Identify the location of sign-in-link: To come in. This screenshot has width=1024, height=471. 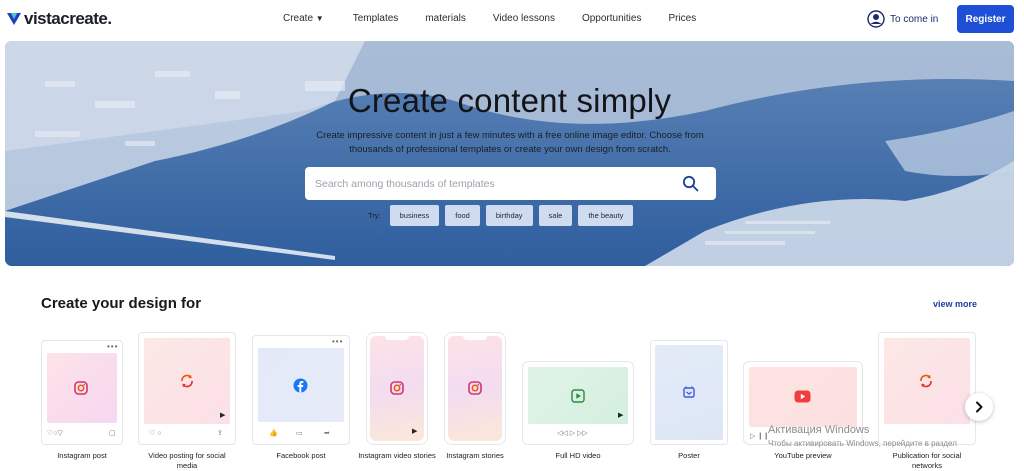
(902, 19).